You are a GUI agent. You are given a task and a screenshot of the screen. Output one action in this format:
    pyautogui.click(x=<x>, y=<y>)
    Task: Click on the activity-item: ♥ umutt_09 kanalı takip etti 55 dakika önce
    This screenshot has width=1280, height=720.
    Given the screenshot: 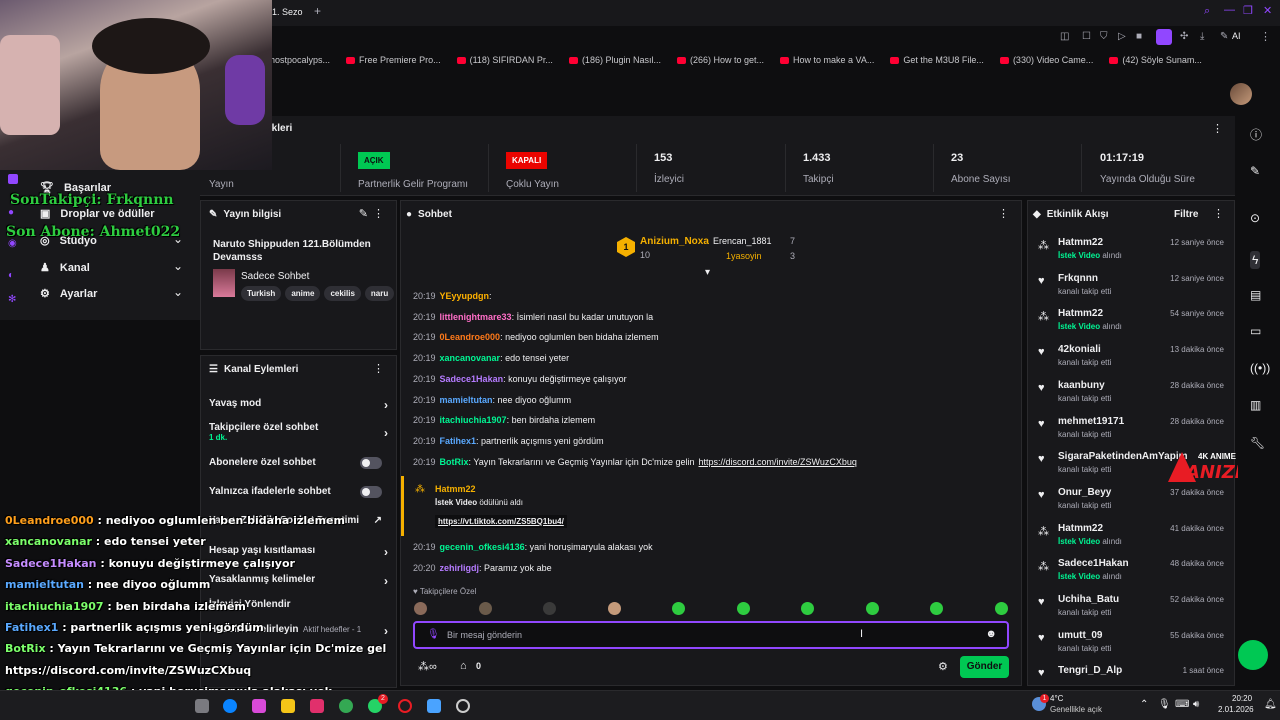 What is the action you would take?
    pyautogui.click(x=1131, y=647)
    